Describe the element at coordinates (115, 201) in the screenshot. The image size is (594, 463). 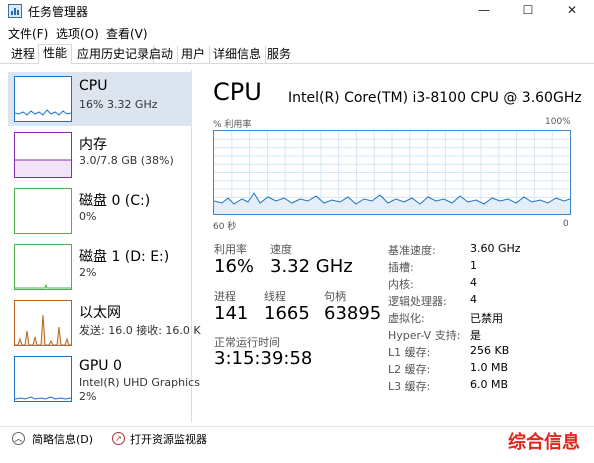
I see `resource-item-title: 磁盘 0 (C:)` at that location.